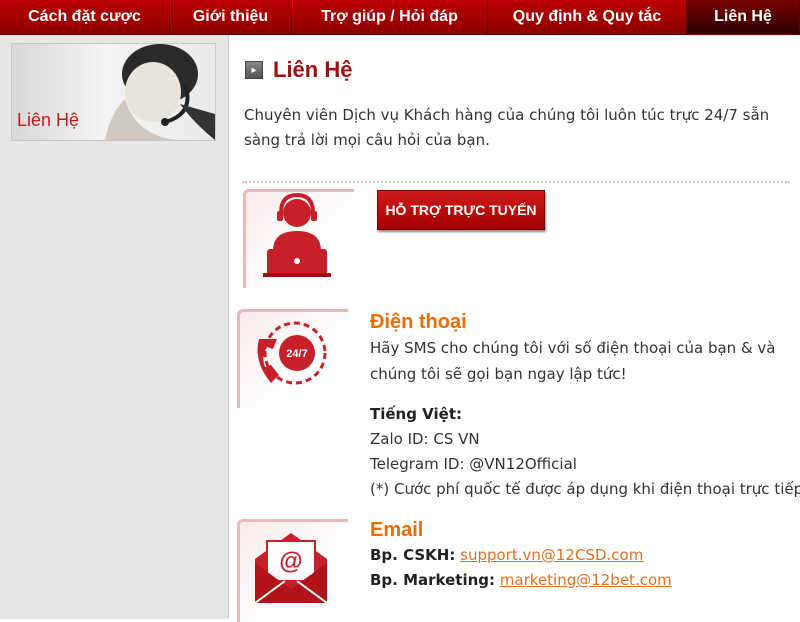 The height and width of the screenshot is (622, 800). I want to click on marketing-label: Bp. Marketing:, so click(433, 580).